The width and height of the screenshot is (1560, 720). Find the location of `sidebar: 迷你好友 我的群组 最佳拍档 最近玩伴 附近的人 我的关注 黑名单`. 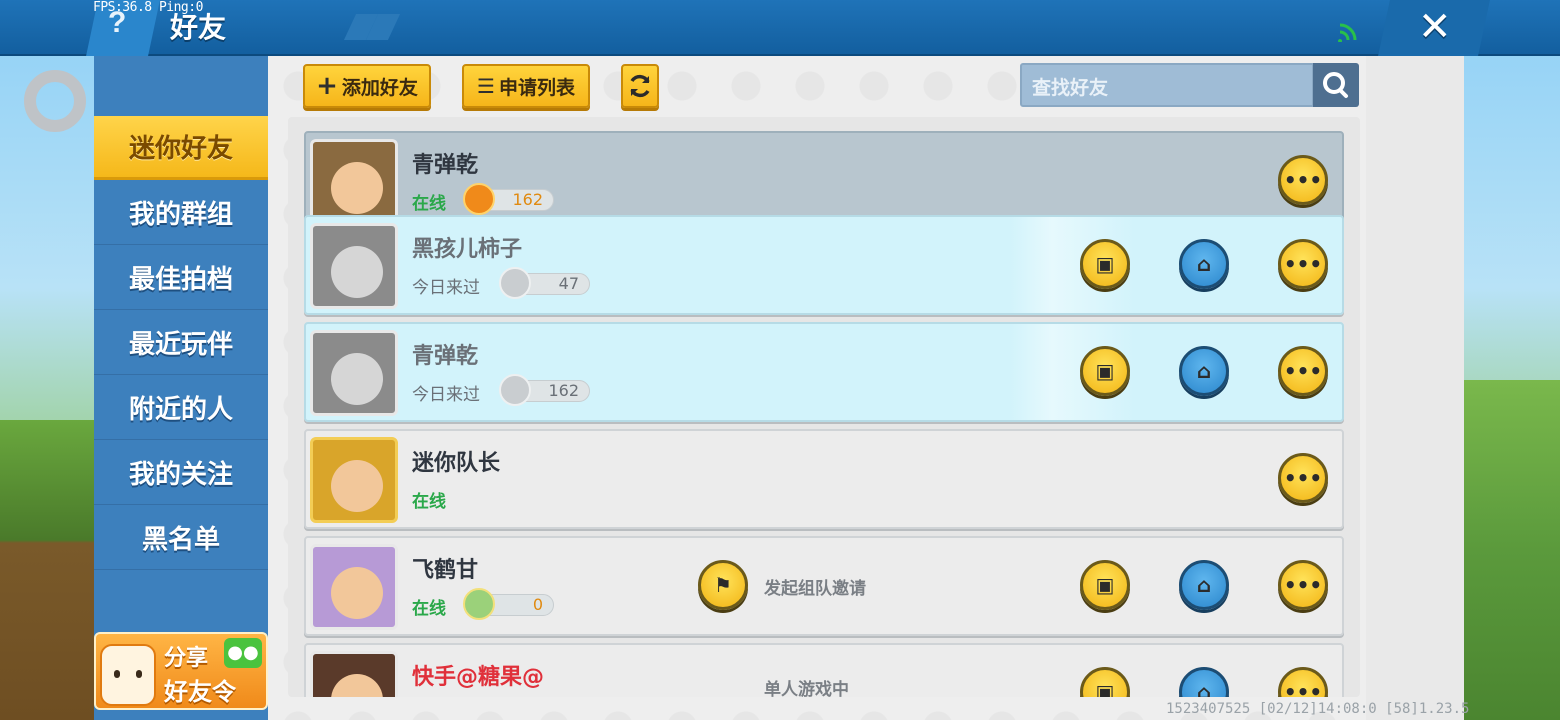

sidebar: 迷你好友 我的群组 最佳拍档 最近玩伴 附近的人 我的关注 黑名单 is located at coordinates (181, 388).